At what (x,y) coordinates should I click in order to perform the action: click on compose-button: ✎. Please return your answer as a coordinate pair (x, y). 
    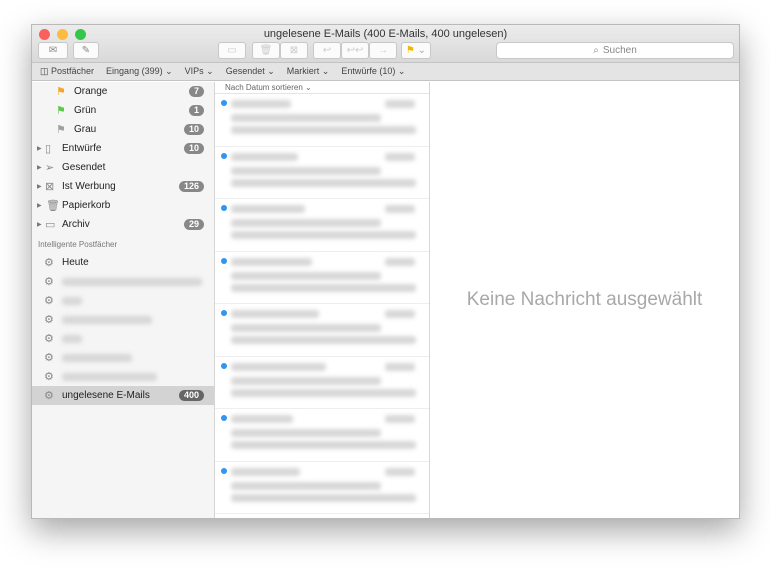
    Looking at the image, I should click on (86, 50).